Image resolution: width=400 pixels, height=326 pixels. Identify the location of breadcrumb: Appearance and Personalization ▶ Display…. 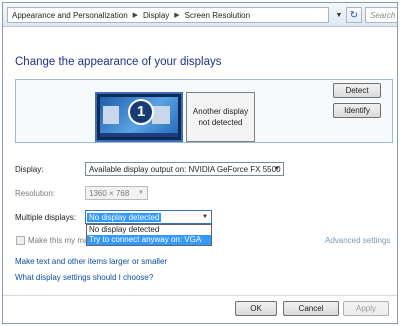
(168, 15).